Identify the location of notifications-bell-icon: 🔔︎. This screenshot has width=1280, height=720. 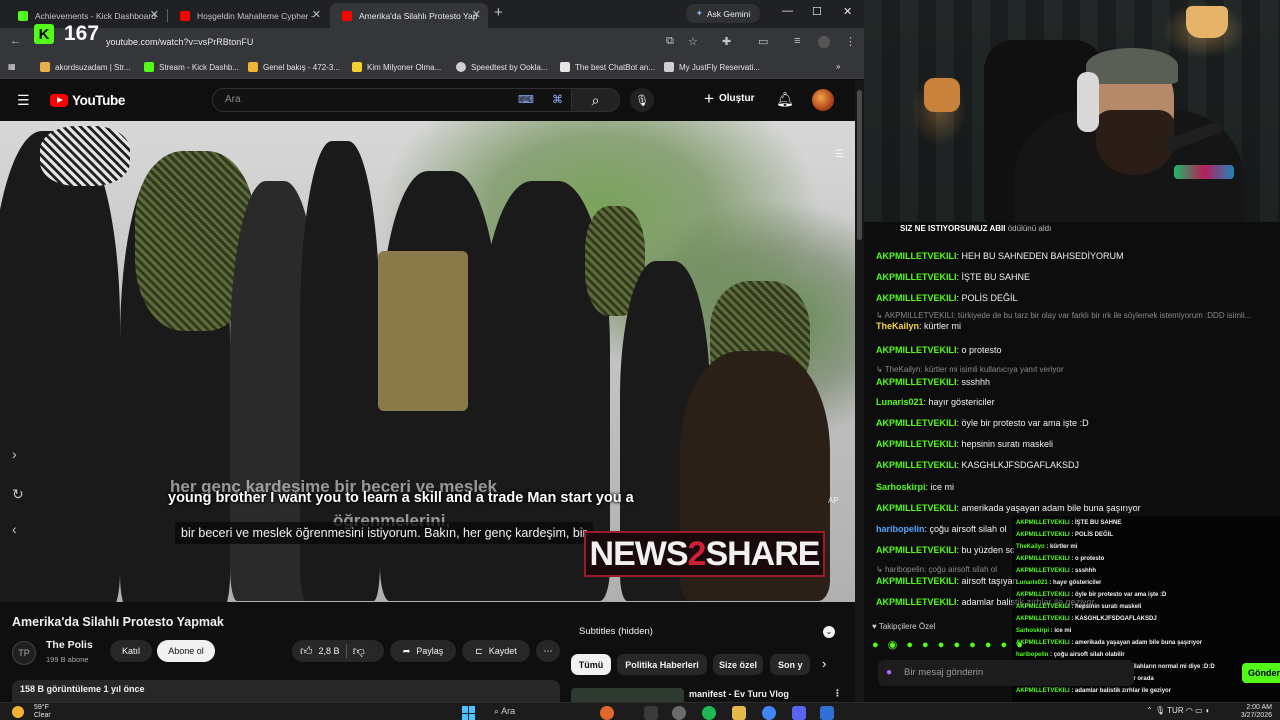
(785, 99).